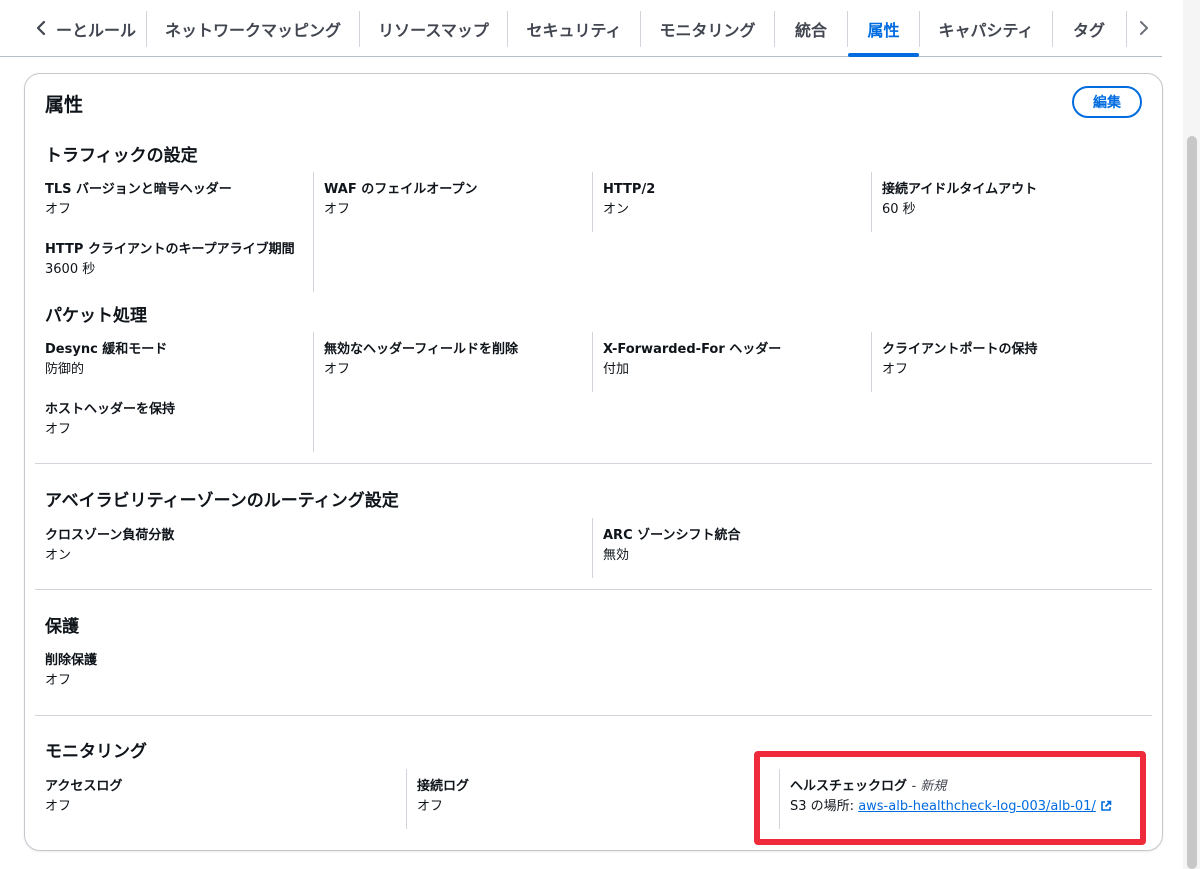  Describe the element at coordinates (106, 349) in the screenshot. I see `setting-label: Desync 緩和モード` at that location.